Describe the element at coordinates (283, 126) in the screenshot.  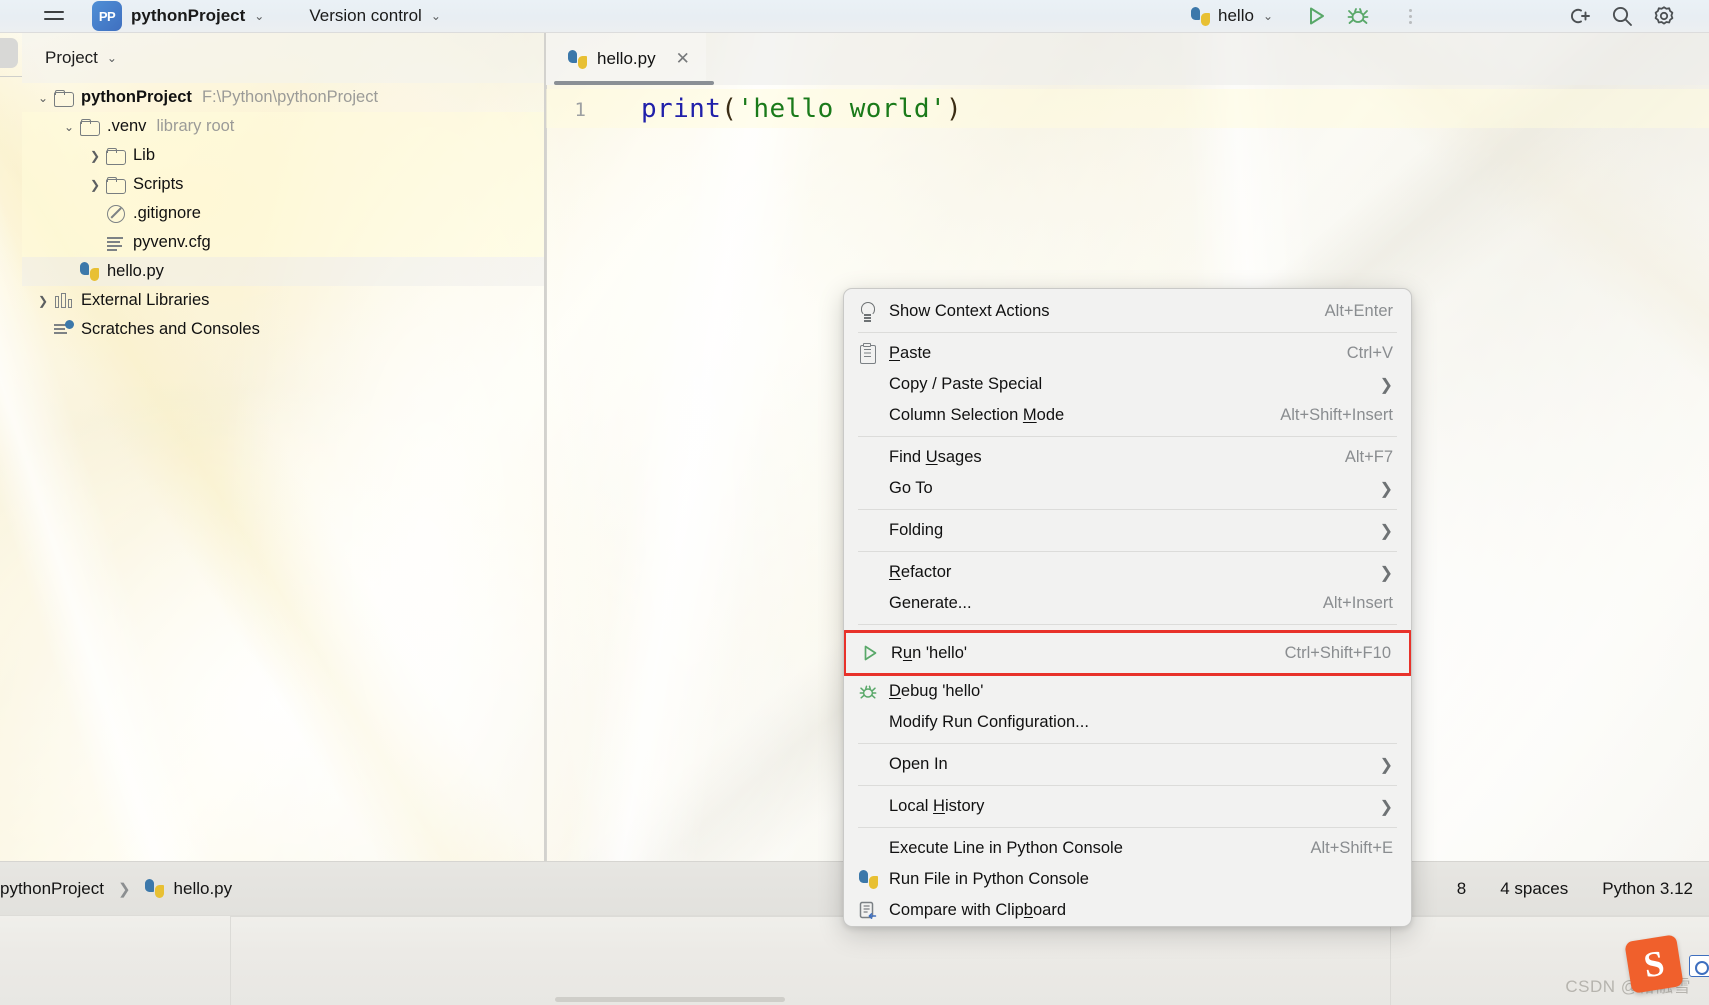
I see `tree-row: ⌄ .venv library root` at that location.